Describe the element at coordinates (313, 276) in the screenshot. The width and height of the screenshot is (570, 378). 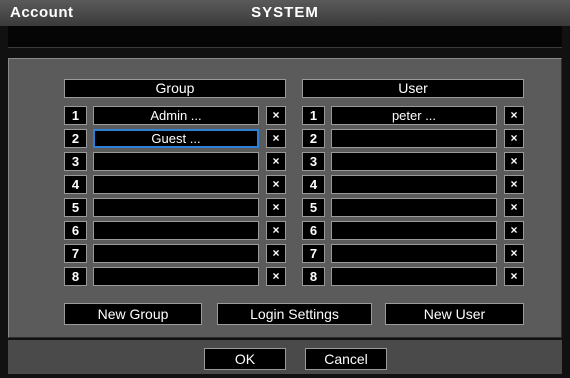
I see `user-row-number: 8` at that location.